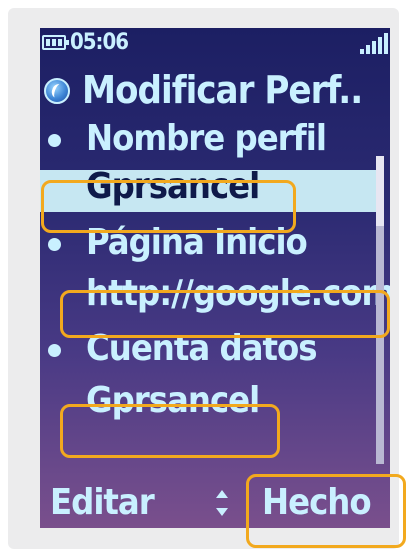  I want to click on globe-icon, so click(57, 91).